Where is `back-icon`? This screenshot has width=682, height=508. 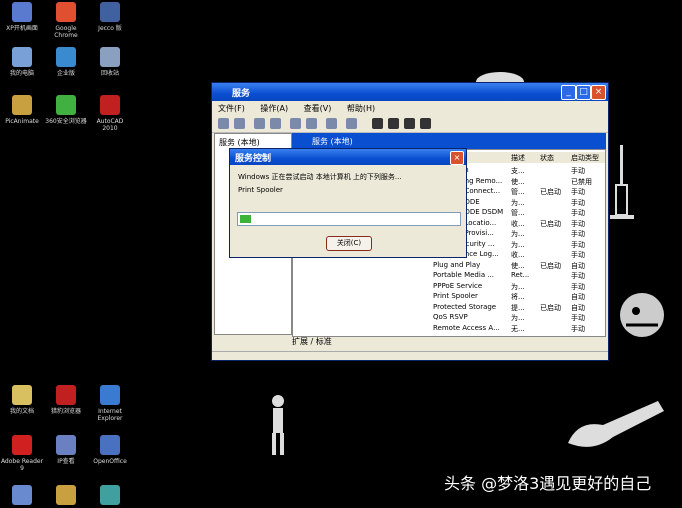
back-icon is located at coordinates (223, 123).